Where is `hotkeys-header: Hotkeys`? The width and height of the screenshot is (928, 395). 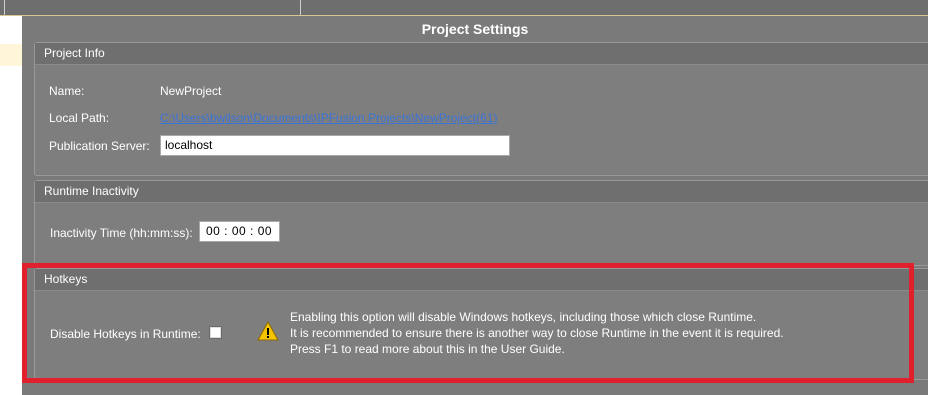
hotkeys-header: Hotkeys is located at coordinates (481, 280).